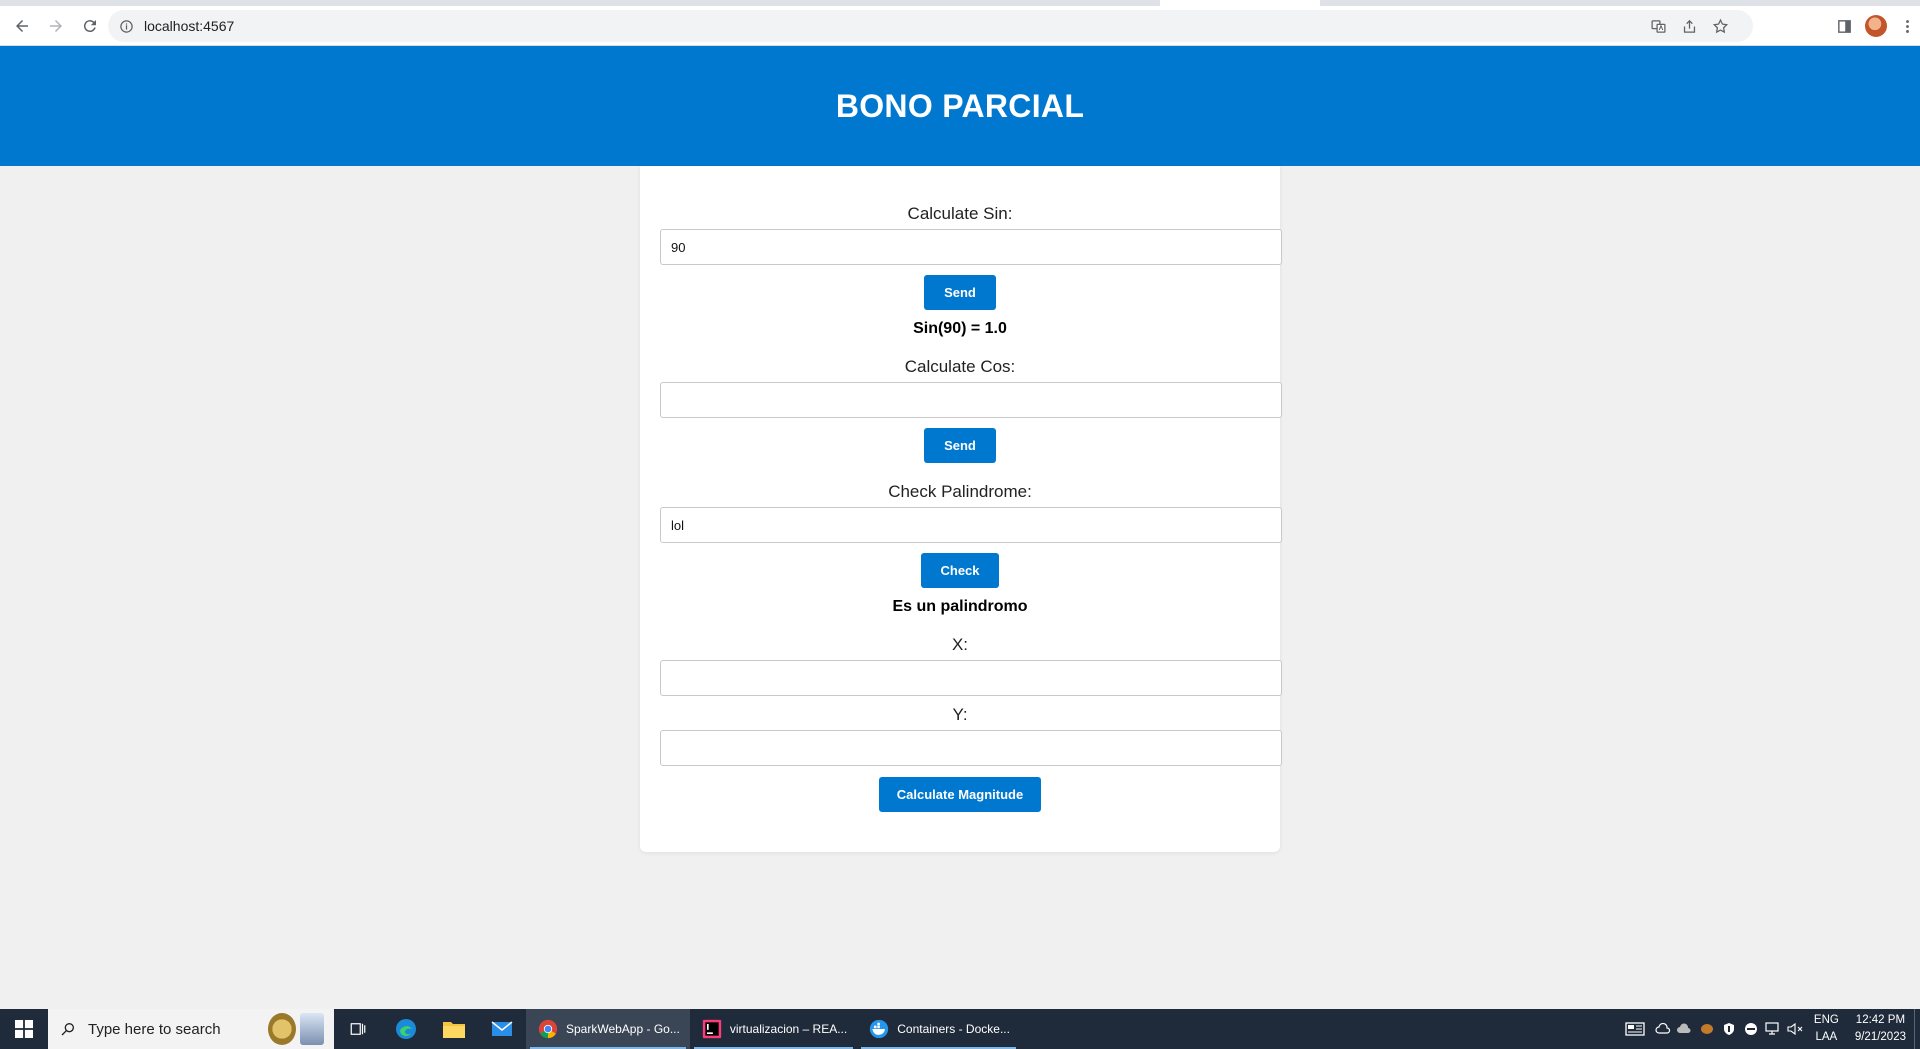  I want to click on language-indicator: ENG LAA, so click(1826, 1029).